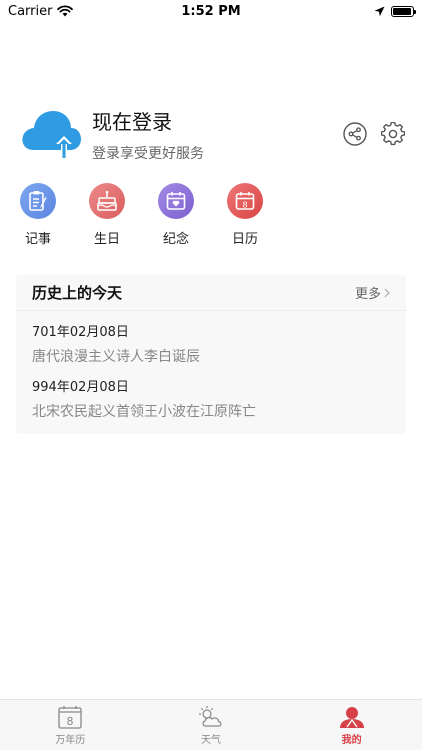 The height and width of the screenshot is (750, 422). I want to click on quick-actions: 记事 生日 纪念 8 日历, so click(158, 215).